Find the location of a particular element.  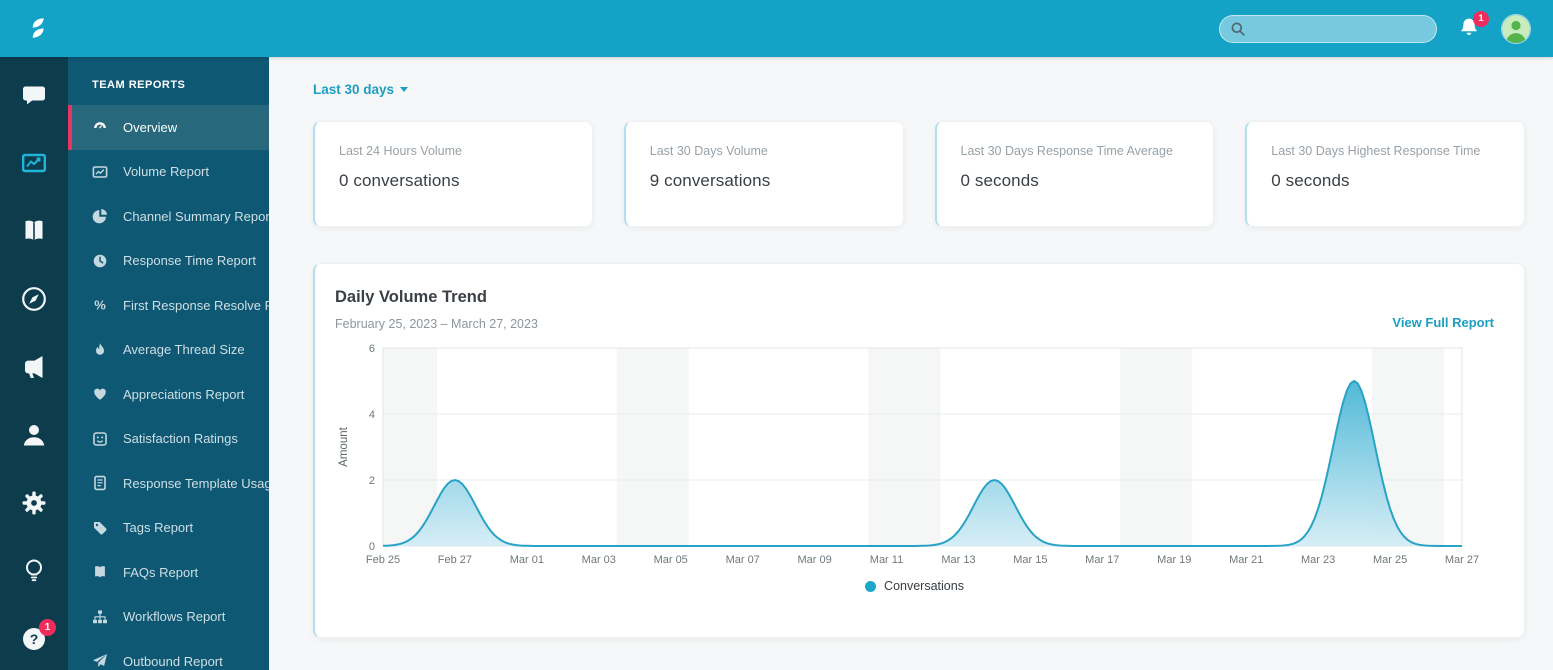

megaphone-icon is located at coordinates (34, 367).